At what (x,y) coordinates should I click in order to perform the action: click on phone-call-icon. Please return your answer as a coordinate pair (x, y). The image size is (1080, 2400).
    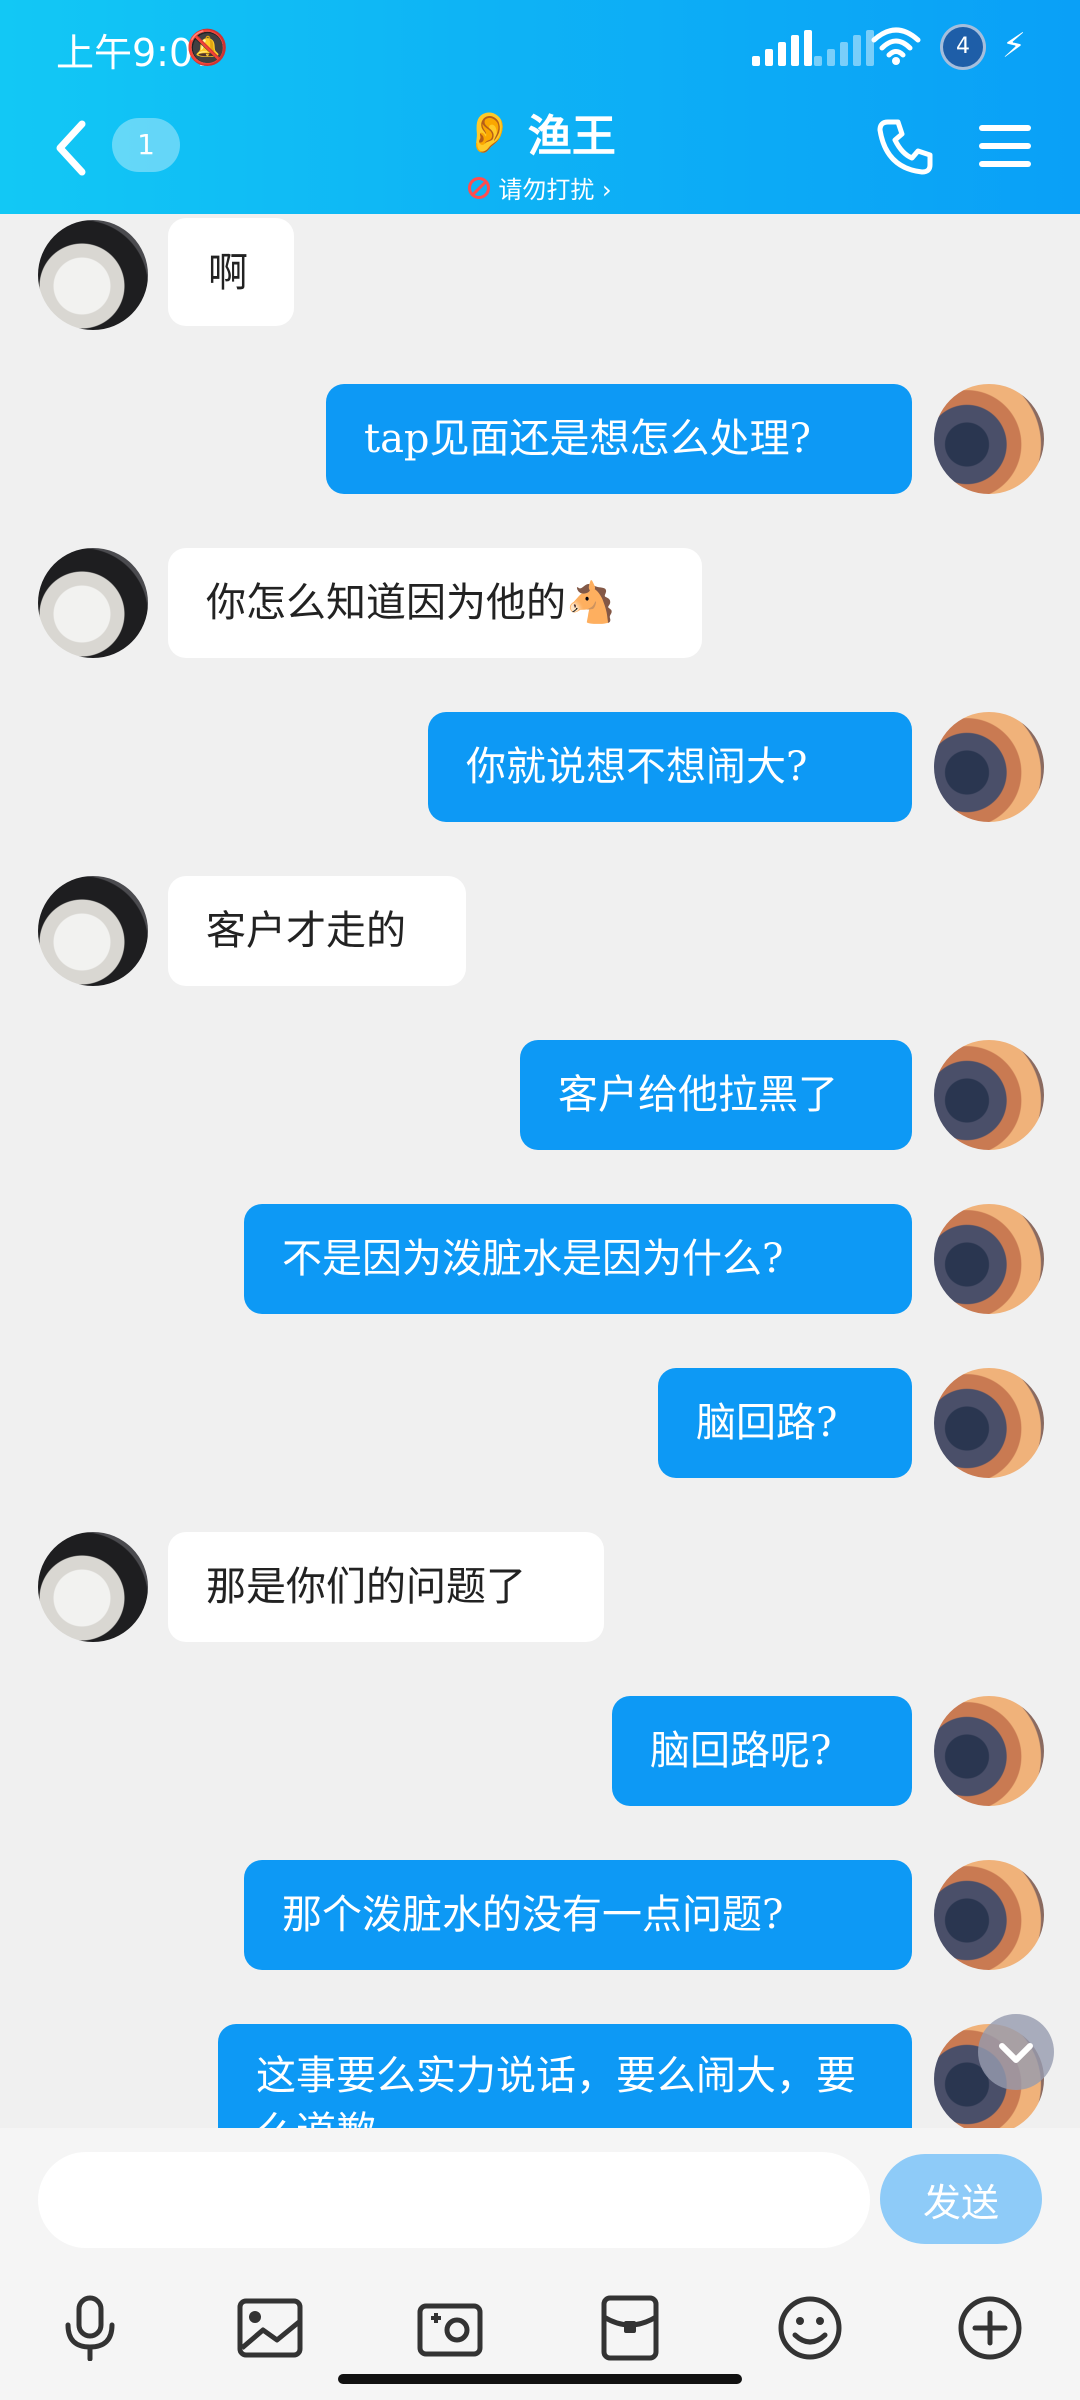
    Looking at the image, I should click on (905, 147).